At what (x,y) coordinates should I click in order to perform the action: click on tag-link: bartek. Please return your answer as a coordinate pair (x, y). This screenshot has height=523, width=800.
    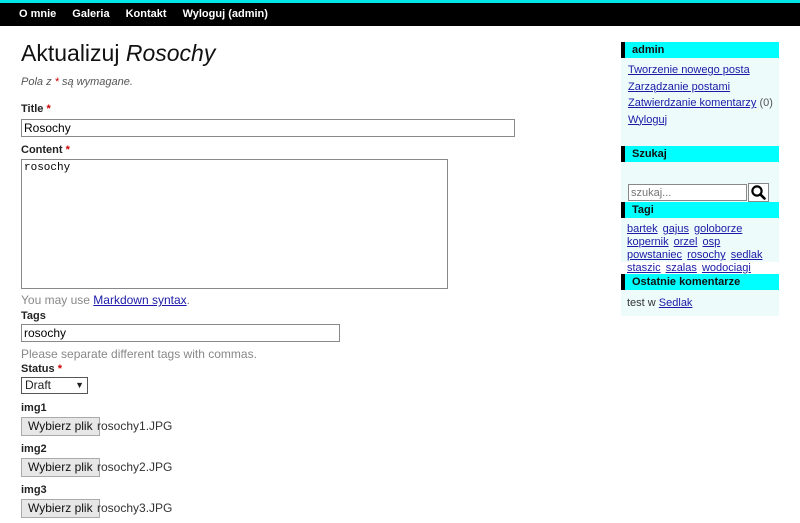
    Looking at the image, I should click on (642, 229).